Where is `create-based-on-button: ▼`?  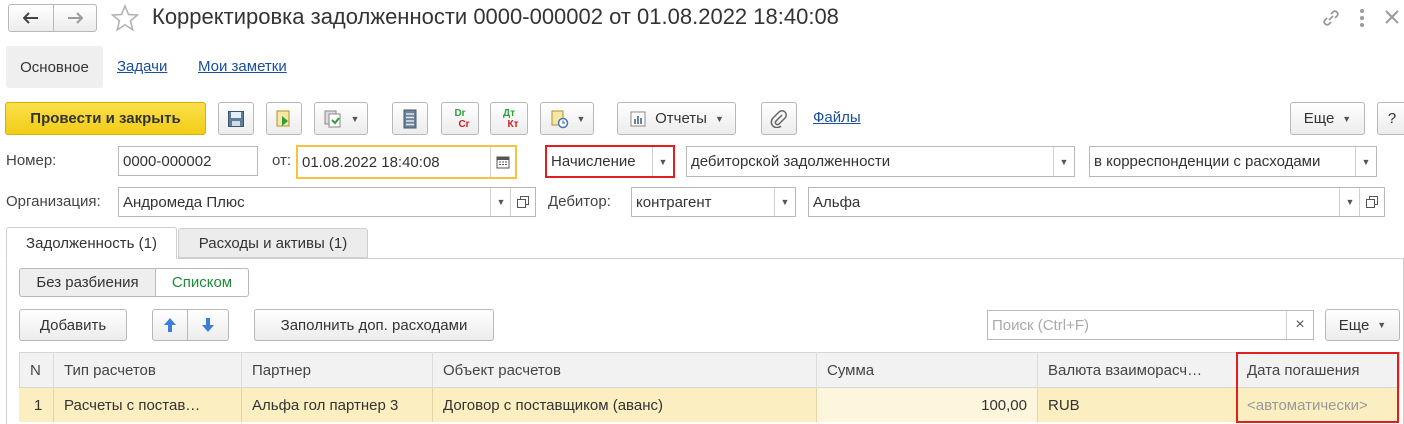
create-based-on-button: ▼ is located at coordinates (341, 118).